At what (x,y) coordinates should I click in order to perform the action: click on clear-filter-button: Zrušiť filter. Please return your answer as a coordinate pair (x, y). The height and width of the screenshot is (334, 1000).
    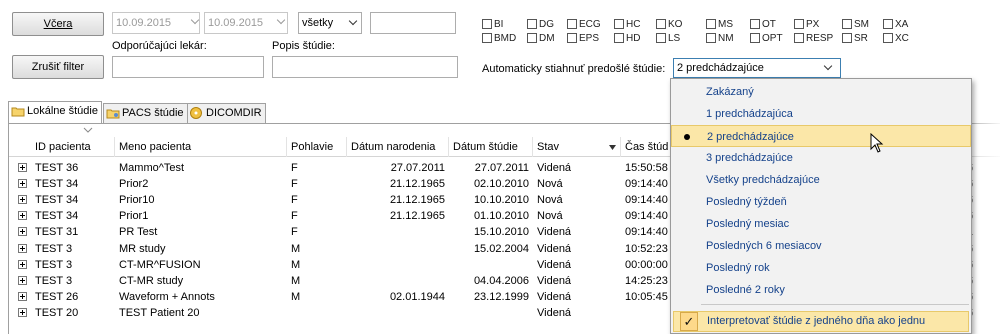
    Looking at the image, I should click on (58, 67).